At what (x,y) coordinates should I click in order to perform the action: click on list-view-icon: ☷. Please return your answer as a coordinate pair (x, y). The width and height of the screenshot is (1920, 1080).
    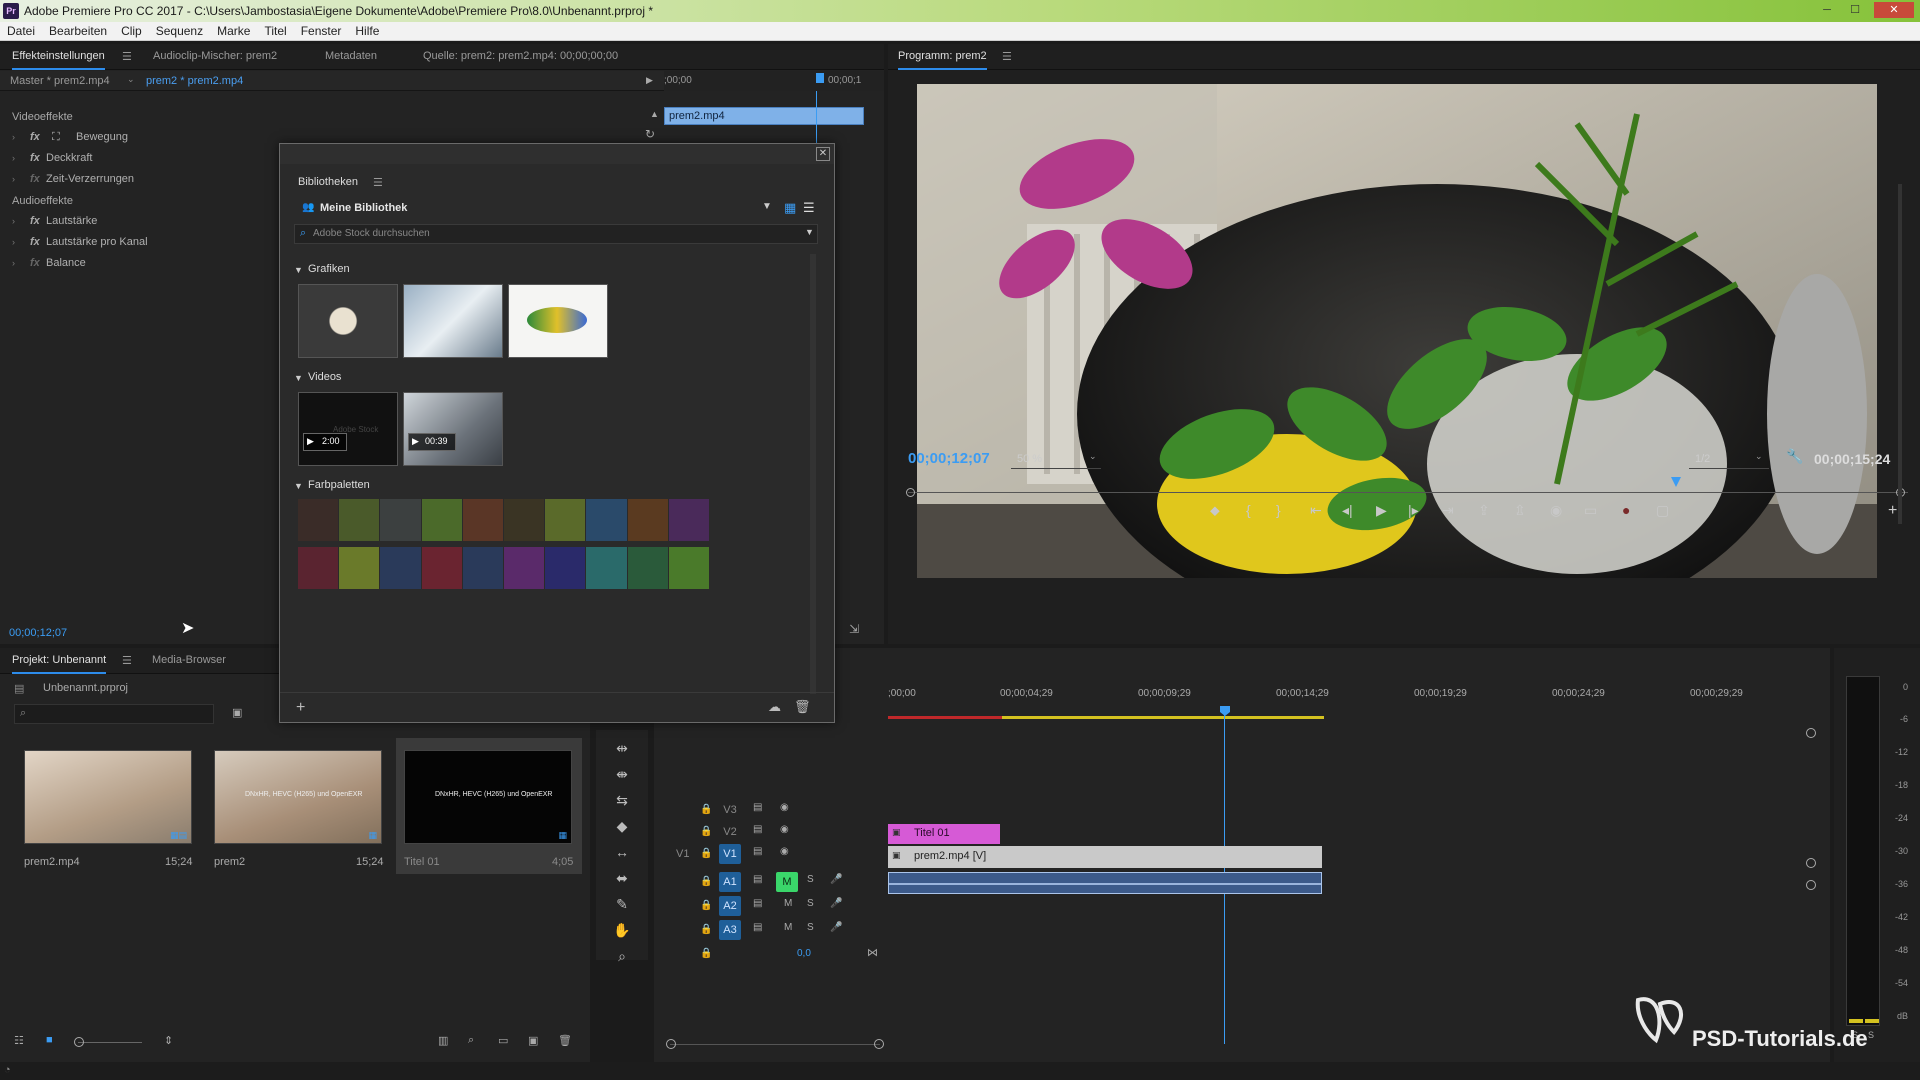
    Looking at the image, I should click on (19, 1040).